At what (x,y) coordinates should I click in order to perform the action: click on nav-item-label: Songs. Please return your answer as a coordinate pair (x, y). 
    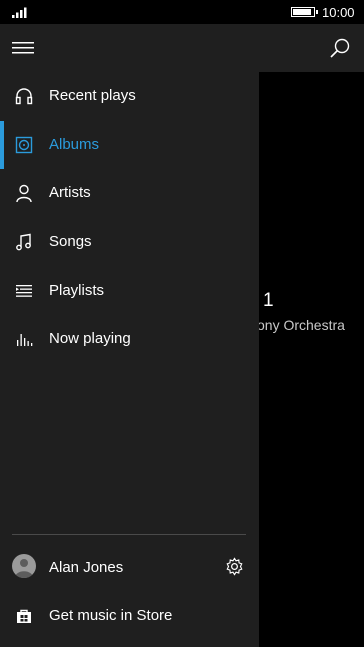
    Looking at the image, I should click on (70, 241).